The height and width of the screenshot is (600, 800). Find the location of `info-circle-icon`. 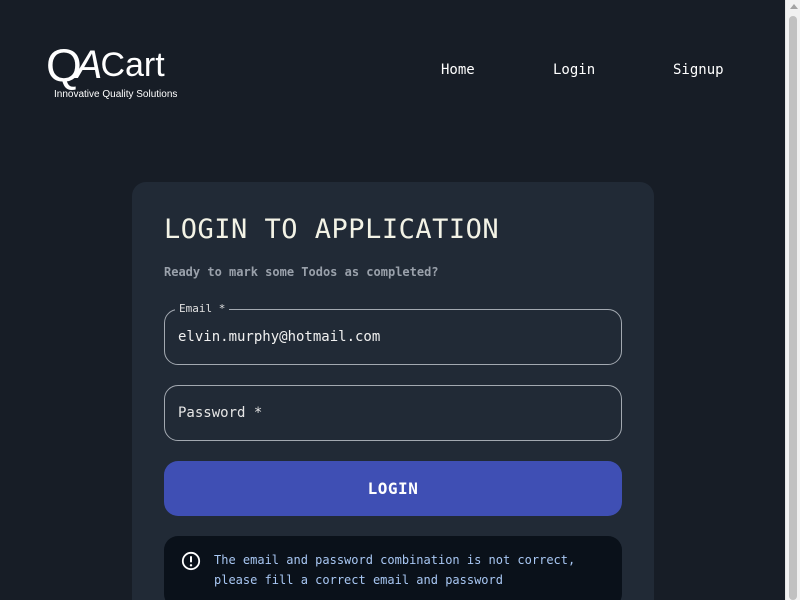

info-circle-icon is located at coordinates (191, 561).